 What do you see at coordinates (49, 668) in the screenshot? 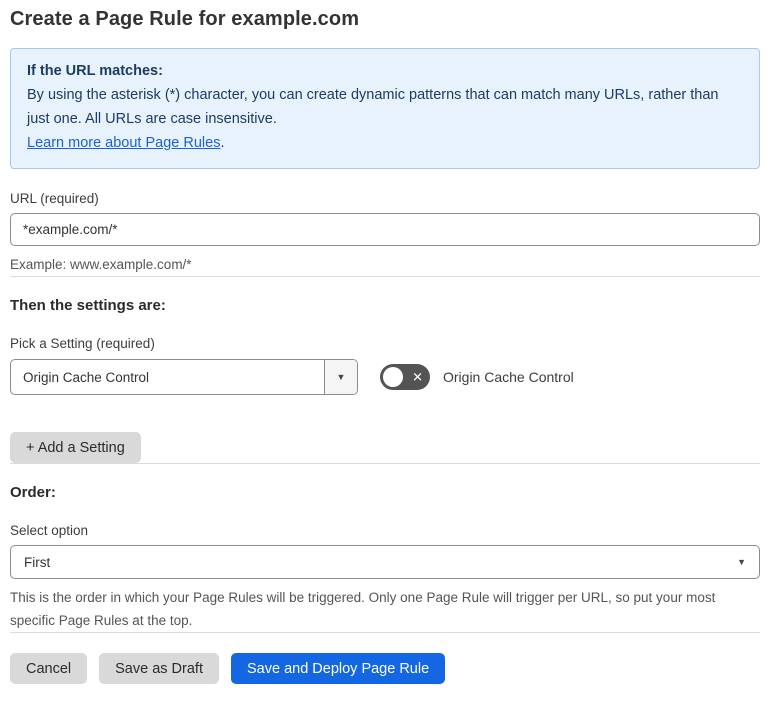
I see `cancel-button: Cancel` at bounding box center [49, 668].